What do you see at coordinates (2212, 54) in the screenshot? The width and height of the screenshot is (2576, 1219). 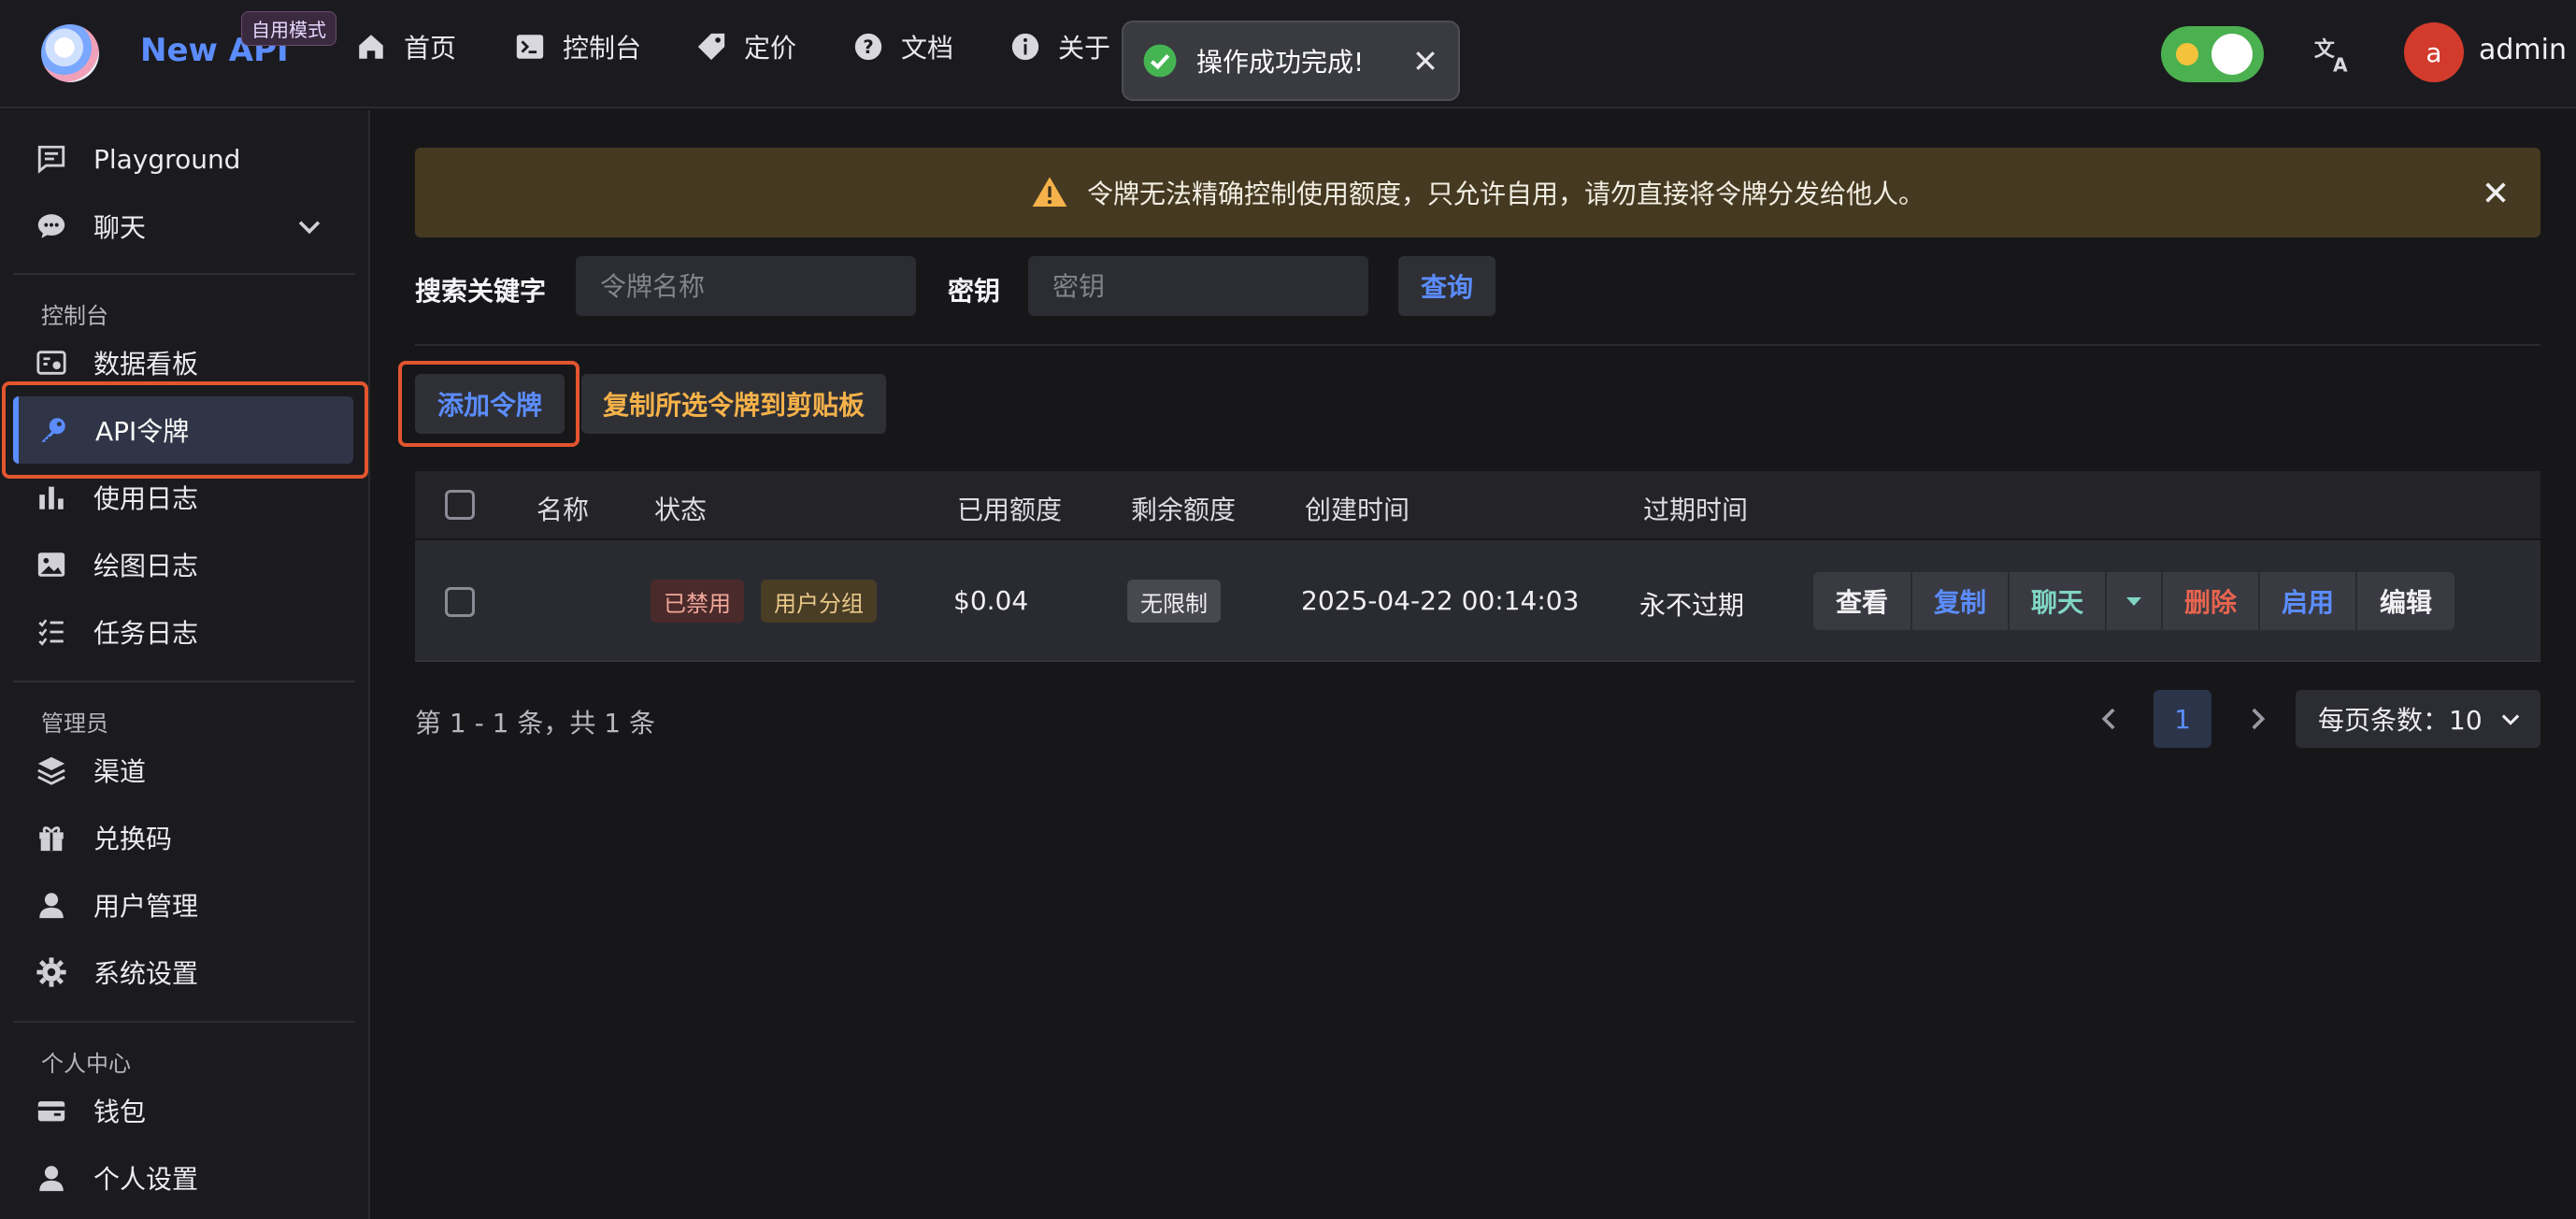 I see `theme-toggle` at bounding box center [2212, 54].